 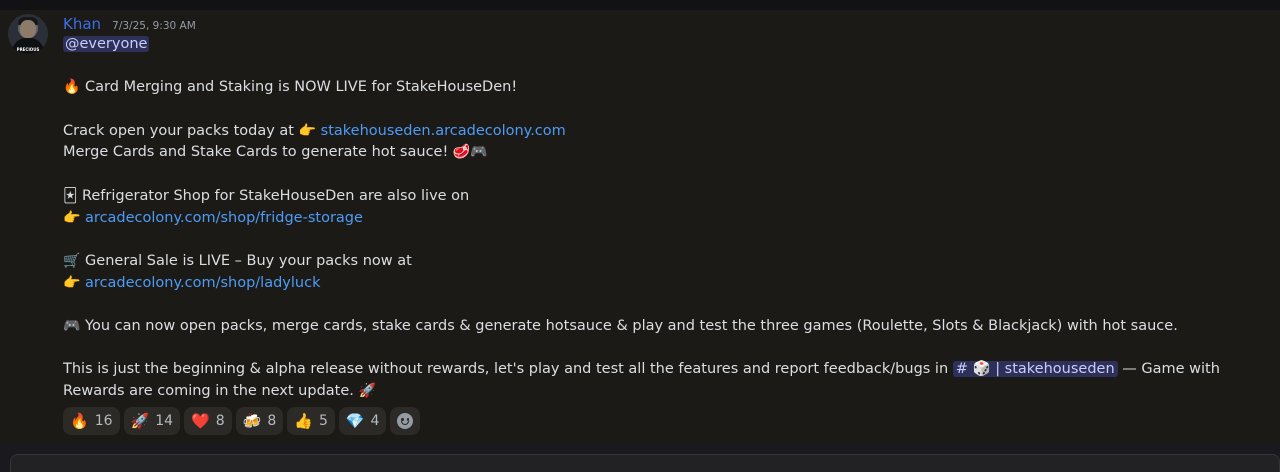 I want to click on reaction-count: 14, so click(x=164, y=421).